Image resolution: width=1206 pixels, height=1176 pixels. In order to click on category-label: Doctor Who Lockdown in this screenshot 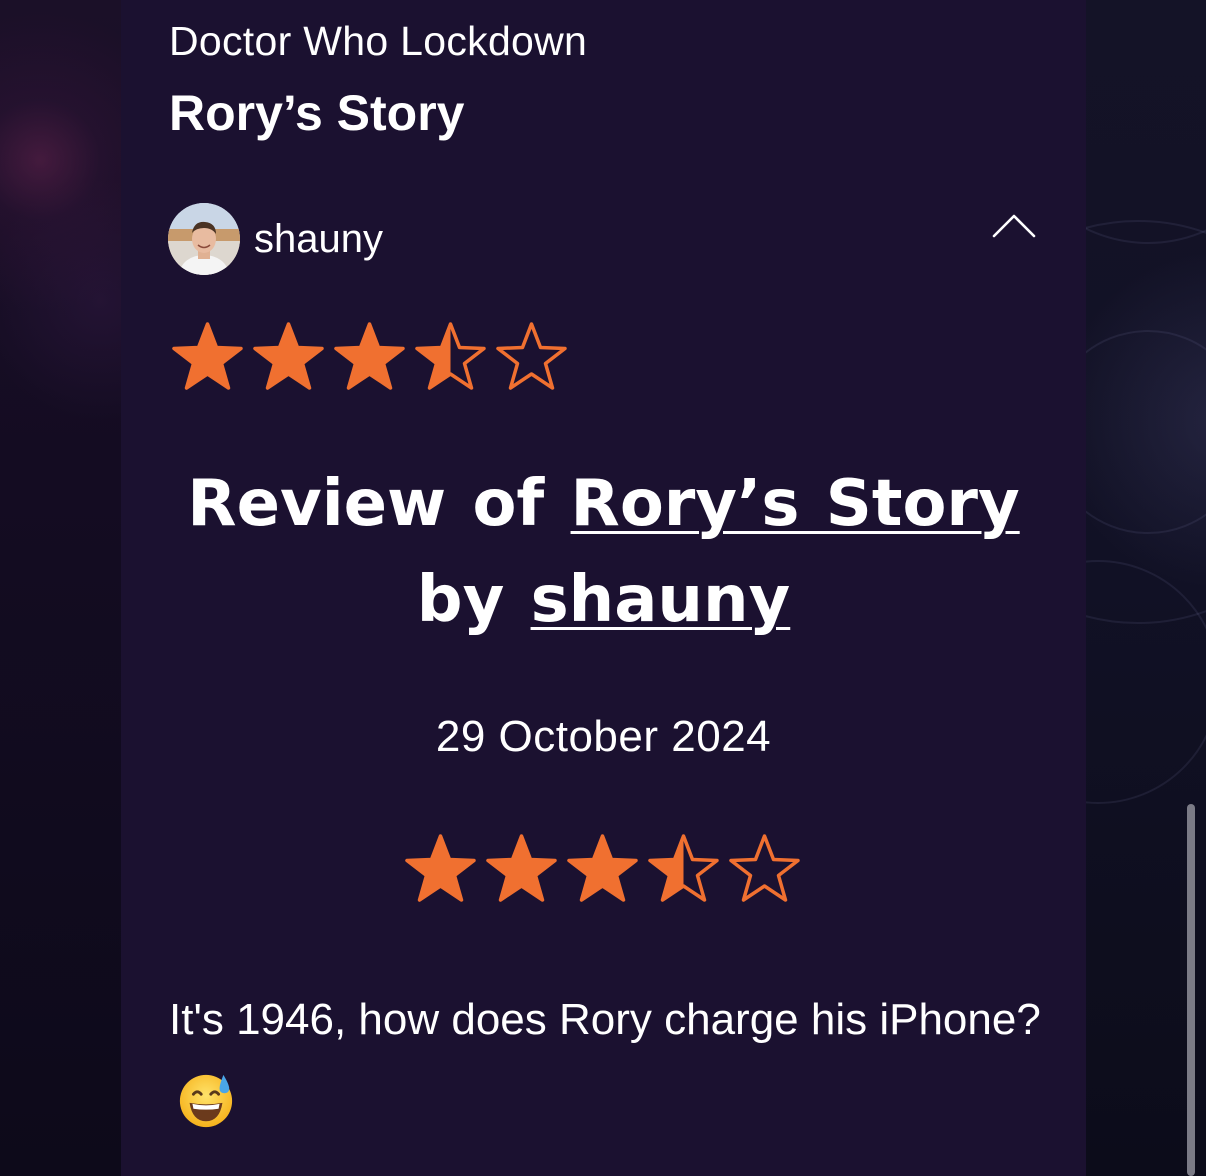, I will do `click(378, 41)`.